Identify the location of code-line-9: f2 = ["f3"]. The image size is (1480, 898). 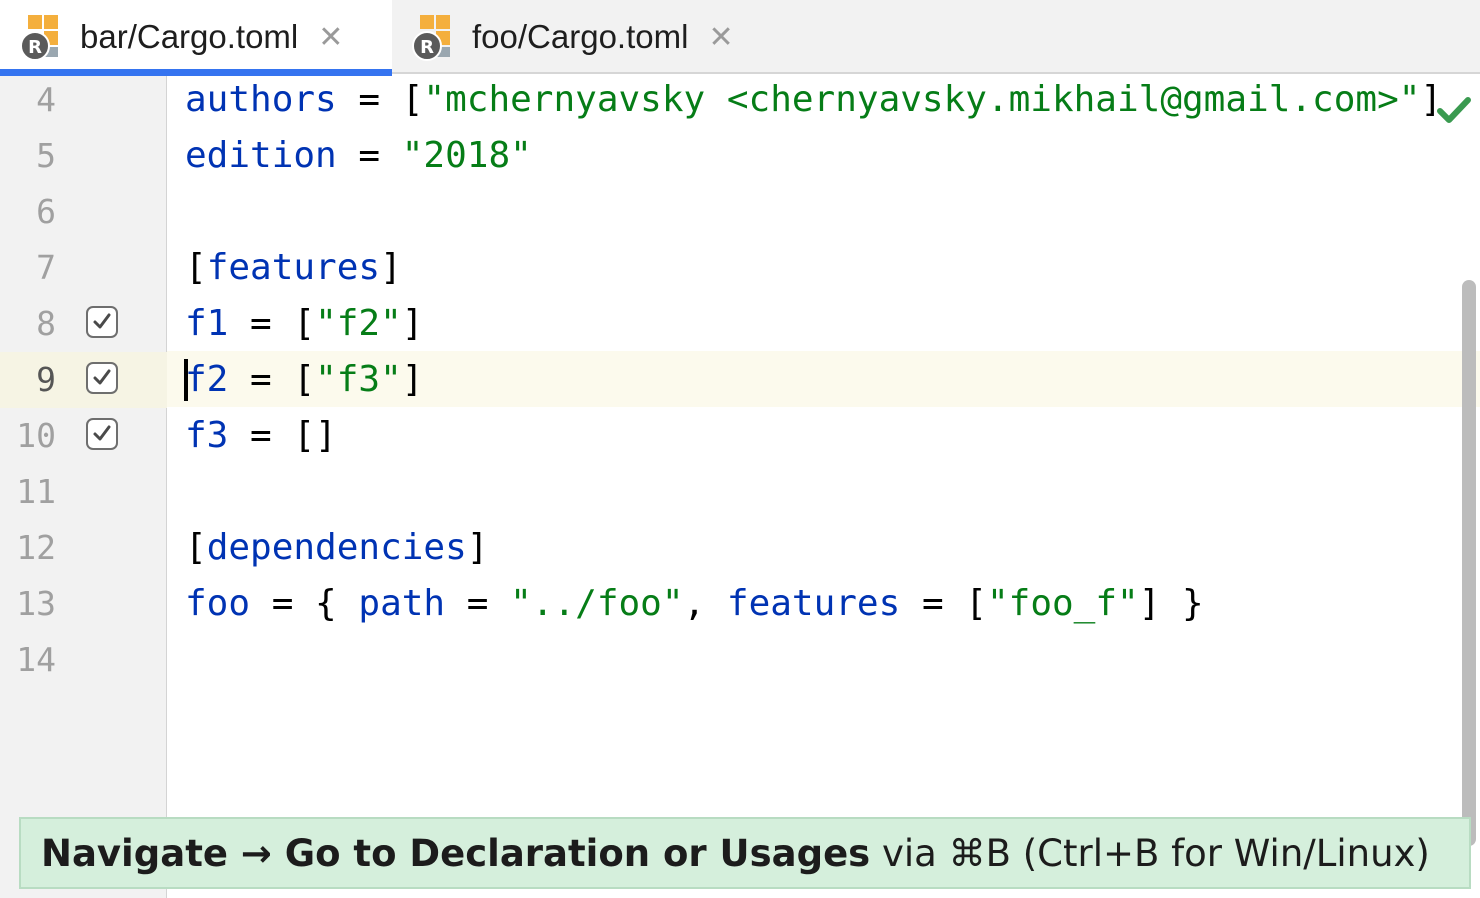
(304, 379).